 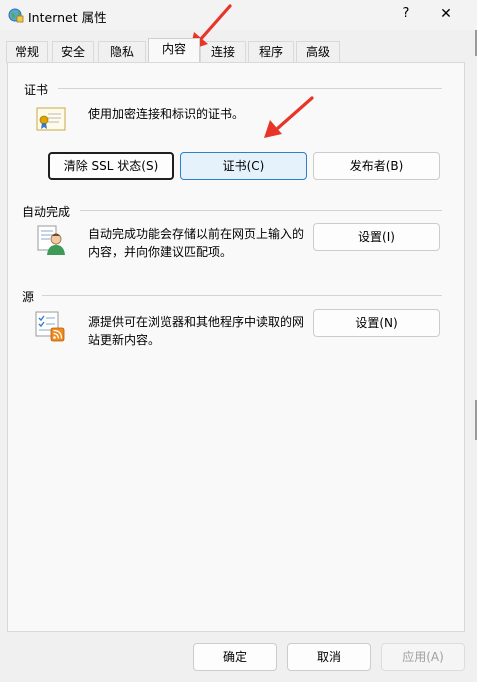 I want to click on feeds-description-line1: 源提供可在浏览器和其他程序中读取的网, so click(x=196, y=322).